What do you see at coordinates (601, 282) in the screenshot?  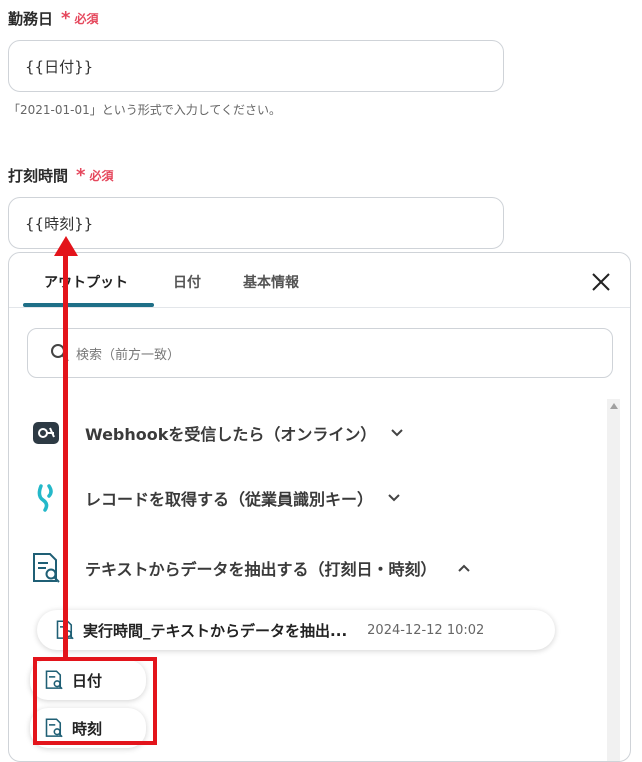 I see `close-icon` at bounding box center [601, 282].